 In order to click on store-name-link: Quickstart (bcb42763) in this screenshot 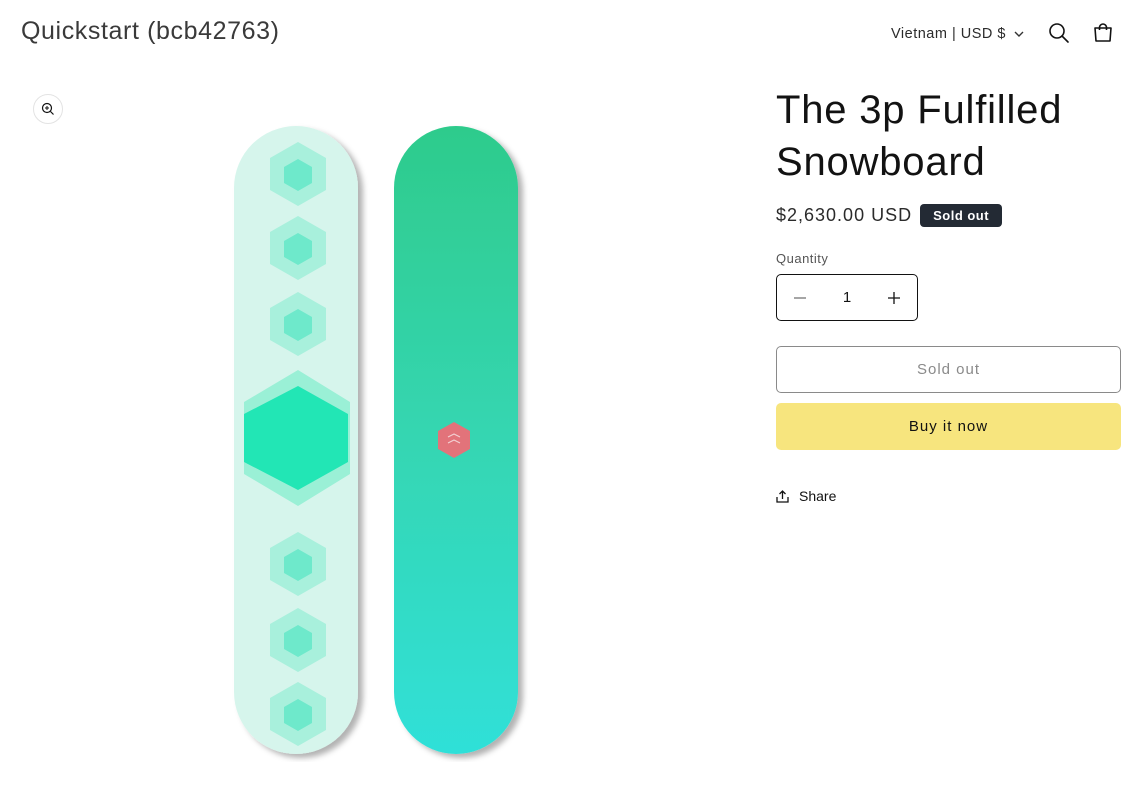, I will do `click(150, 31)`.